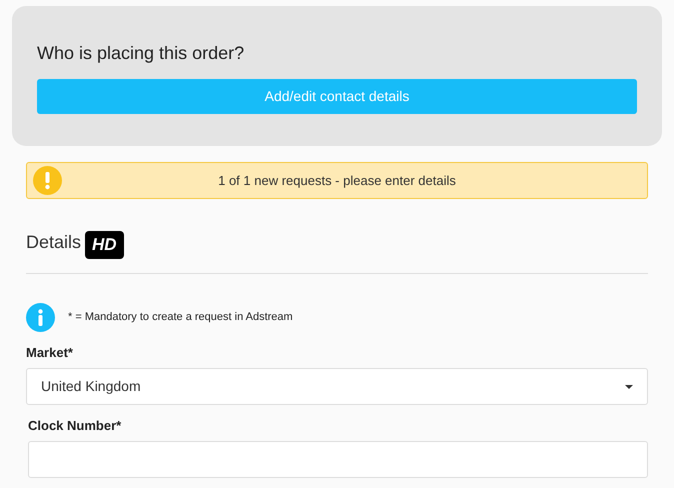  Describe the element at coordinates (338, 459) in the screenshot. I see `clock-number-field` at that location.